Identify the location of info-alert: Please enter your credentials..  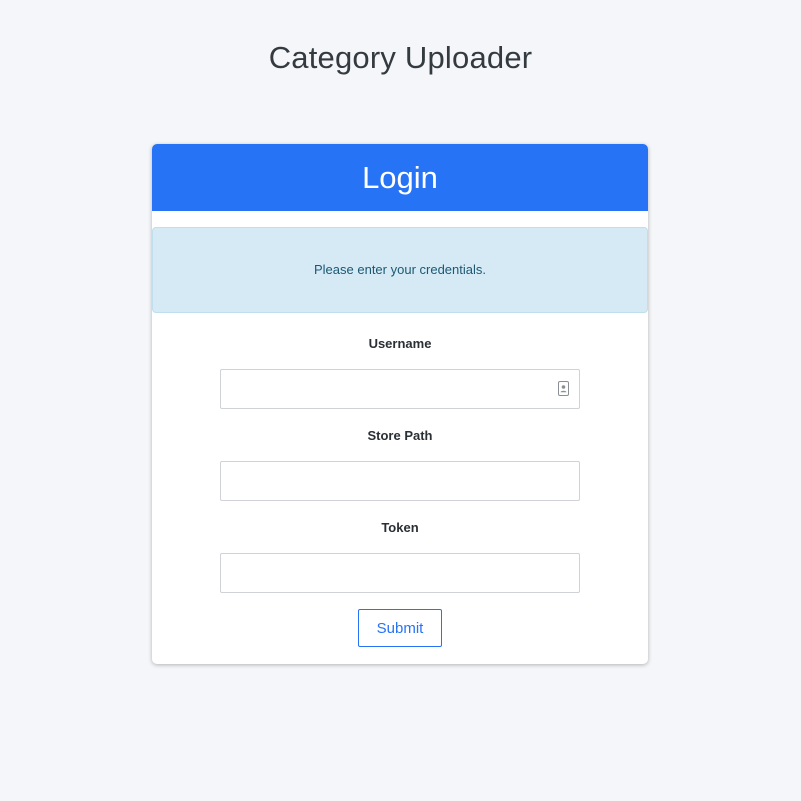
(400, 270).